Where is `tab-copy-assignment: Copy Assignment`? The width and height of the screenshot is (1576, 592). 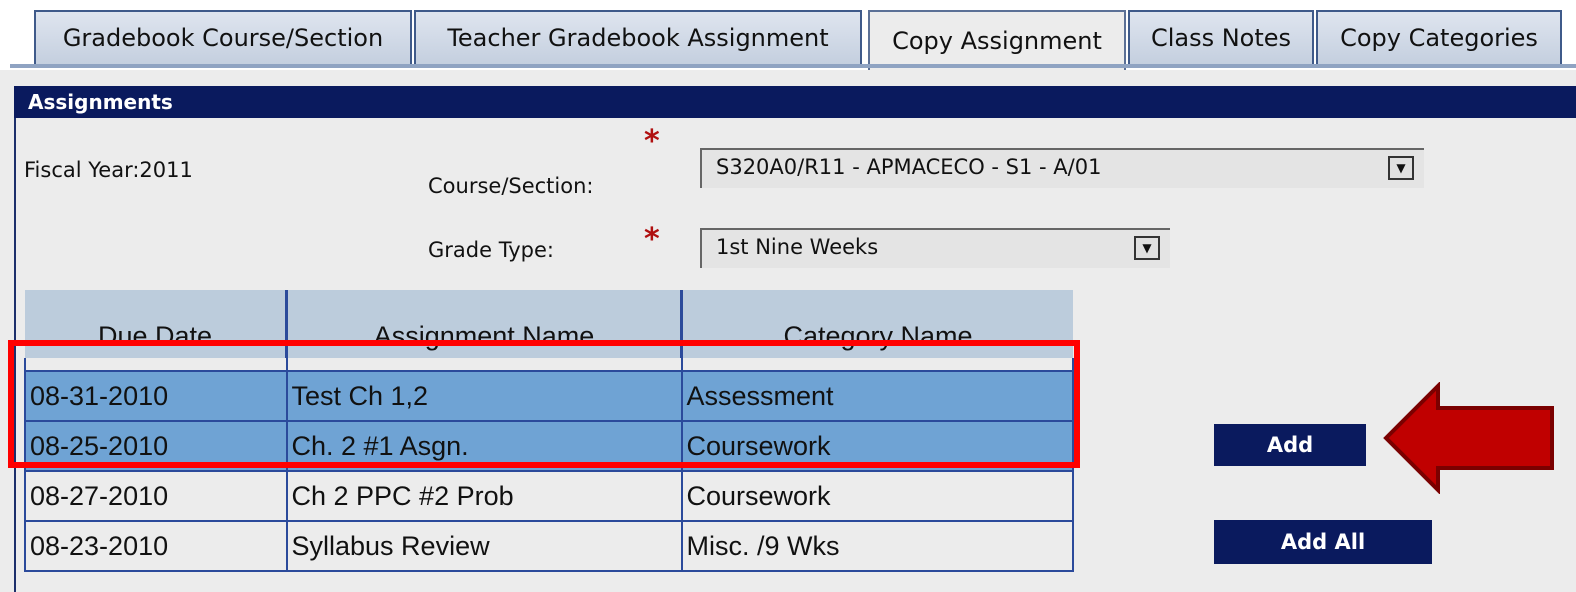
tab-copy-assignment: Copy Assignment is located at coordinates (997, 40).